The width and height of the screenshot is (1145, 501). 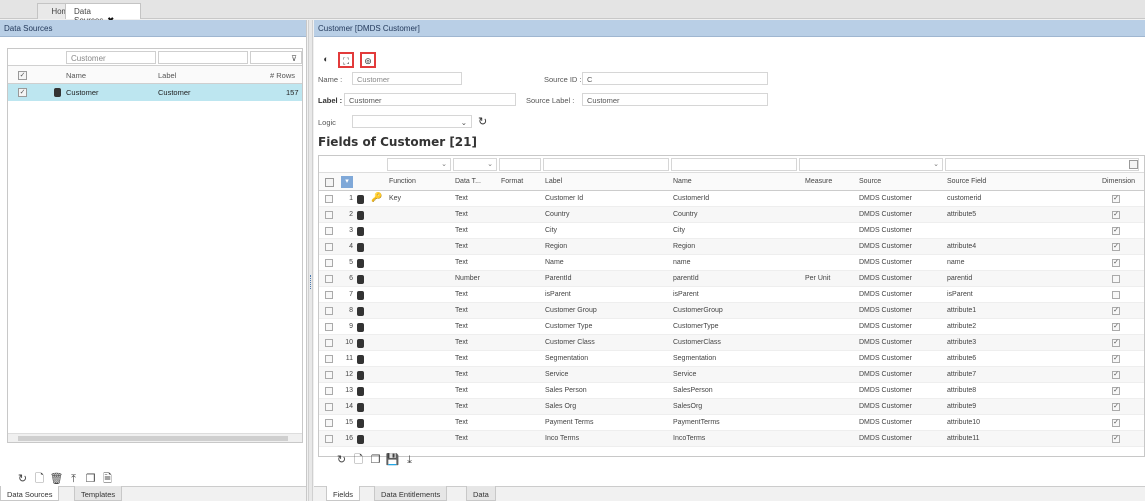 What do you see at coordinates (402, 181) in the screenshot?
I see `col-function: Function` at bounding box center [402, 181].